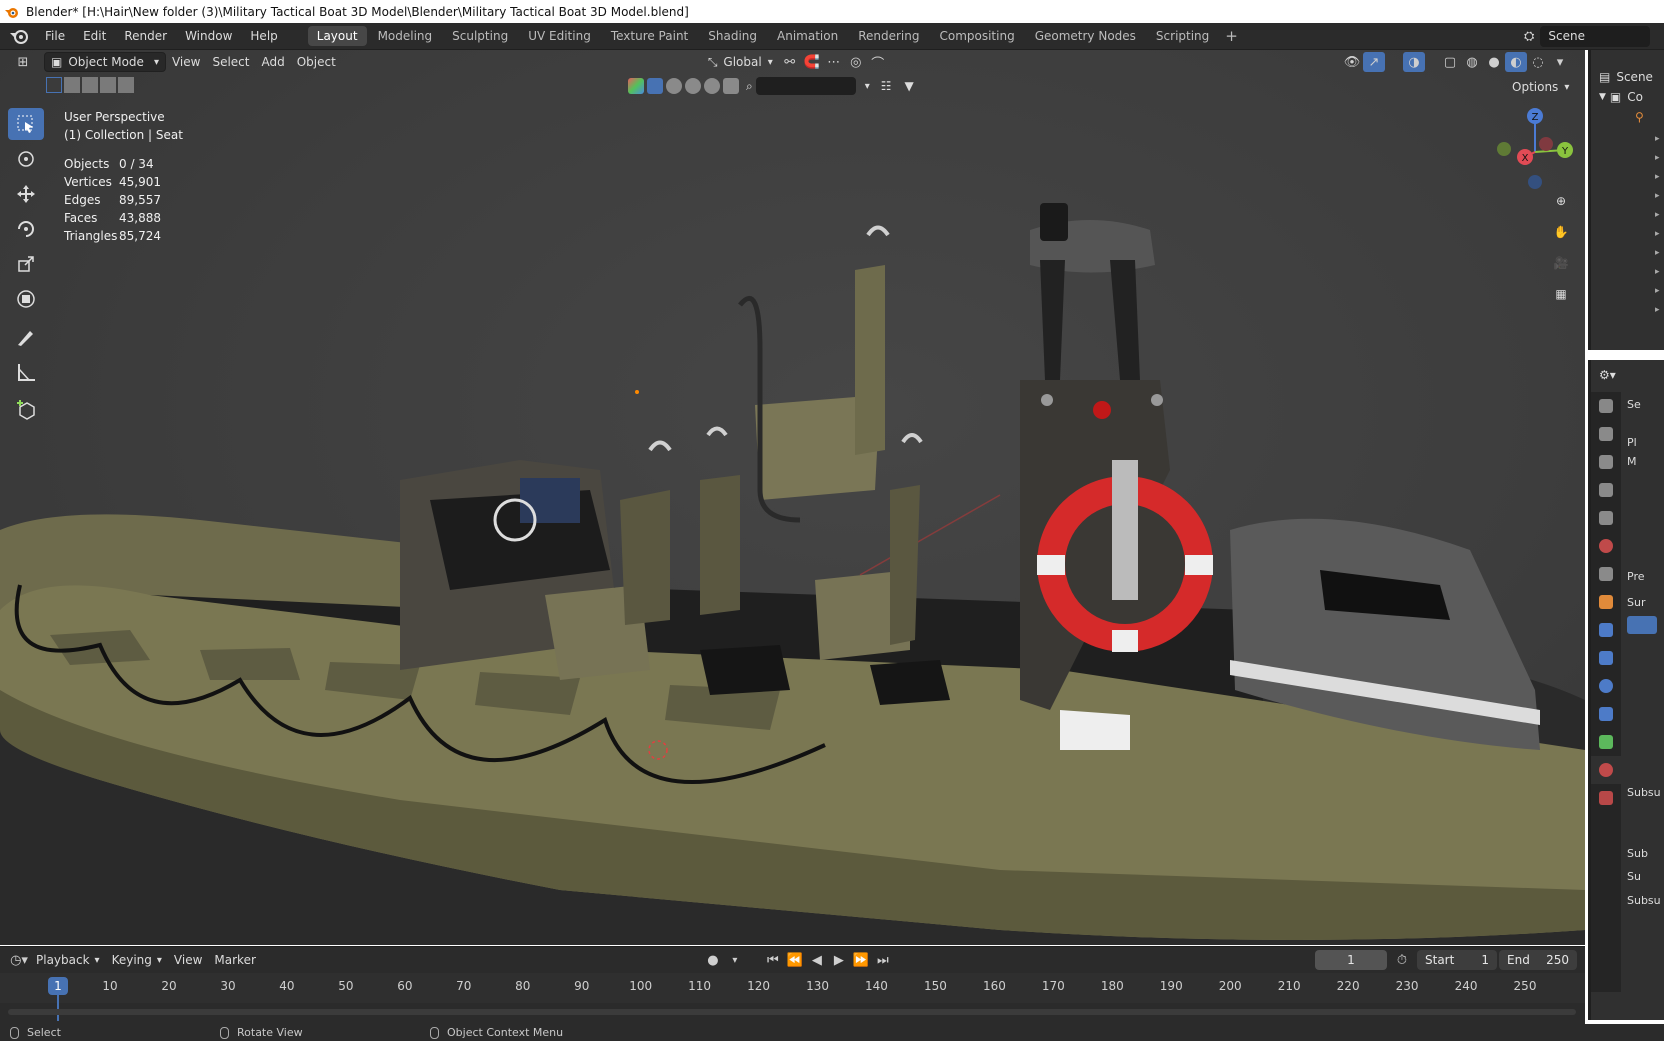 The height and width of the screenshot is (1041, 1664). Describe the element at coordinates (773, 960) in the screenshot. I see `jump-start-icon: ⏮` at that location.